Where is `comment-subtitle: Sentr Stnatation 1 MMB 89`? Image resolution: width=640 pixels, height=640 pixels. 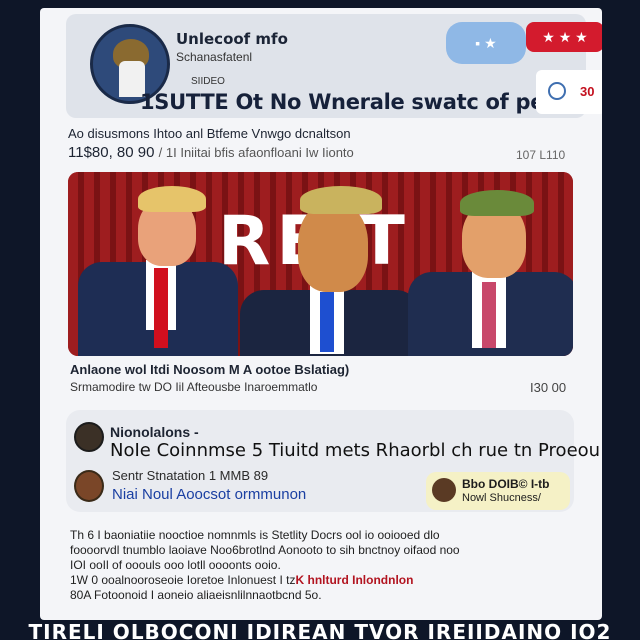 comment-subtitle: Sentr Stnatation 1 MMB 89 is located at coordinates (190, 475).